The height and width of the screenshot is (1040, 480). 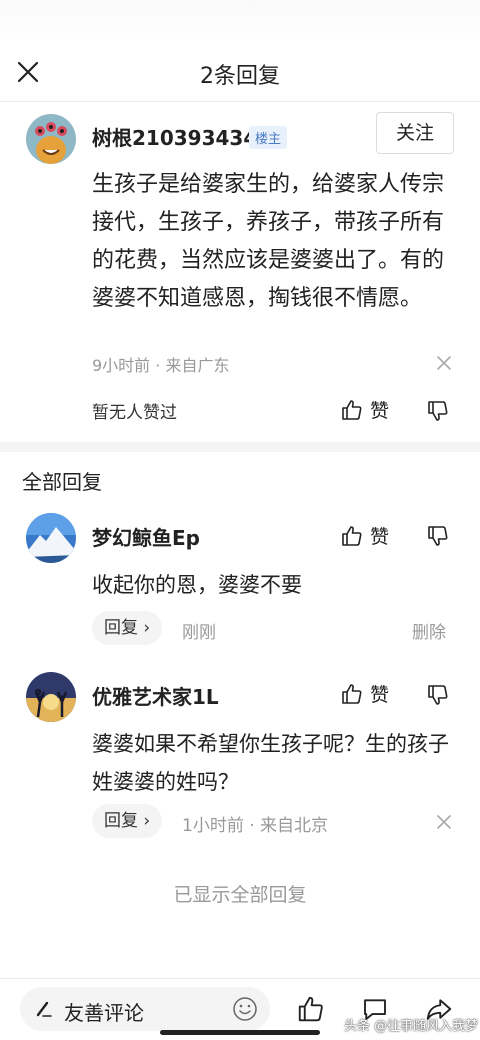 I want to click on header: 2条回复, so click(x=240, y=73).